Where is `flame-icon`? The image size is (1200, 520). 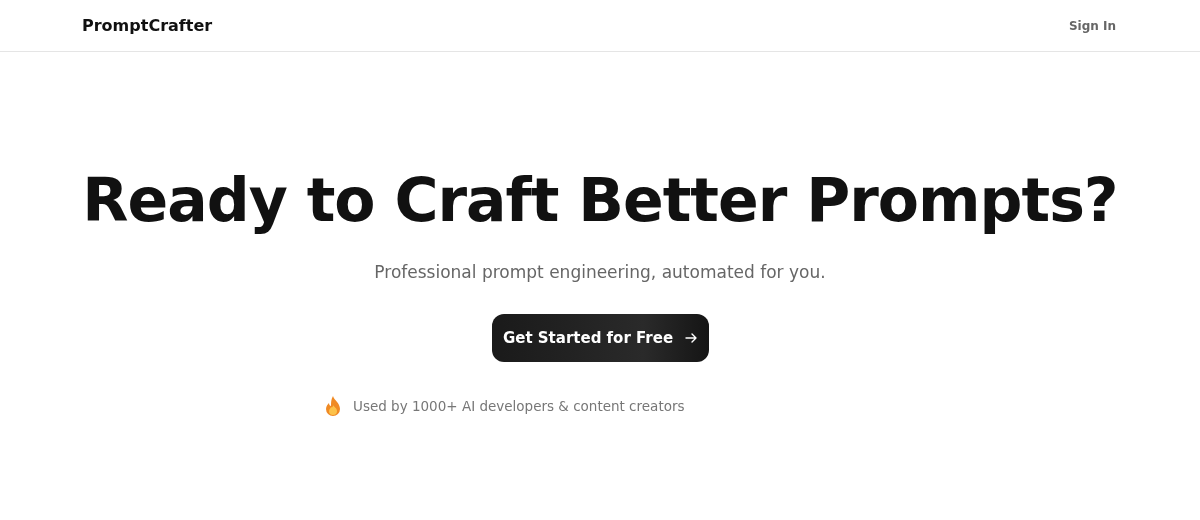 flame-icon is located at coordinates (333, 406).